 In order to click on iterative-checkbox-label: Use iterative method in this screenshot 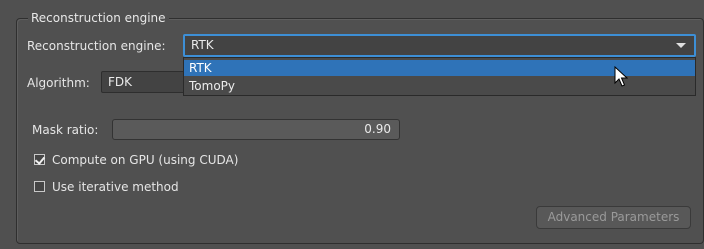, I will do `click(115, 187)`.